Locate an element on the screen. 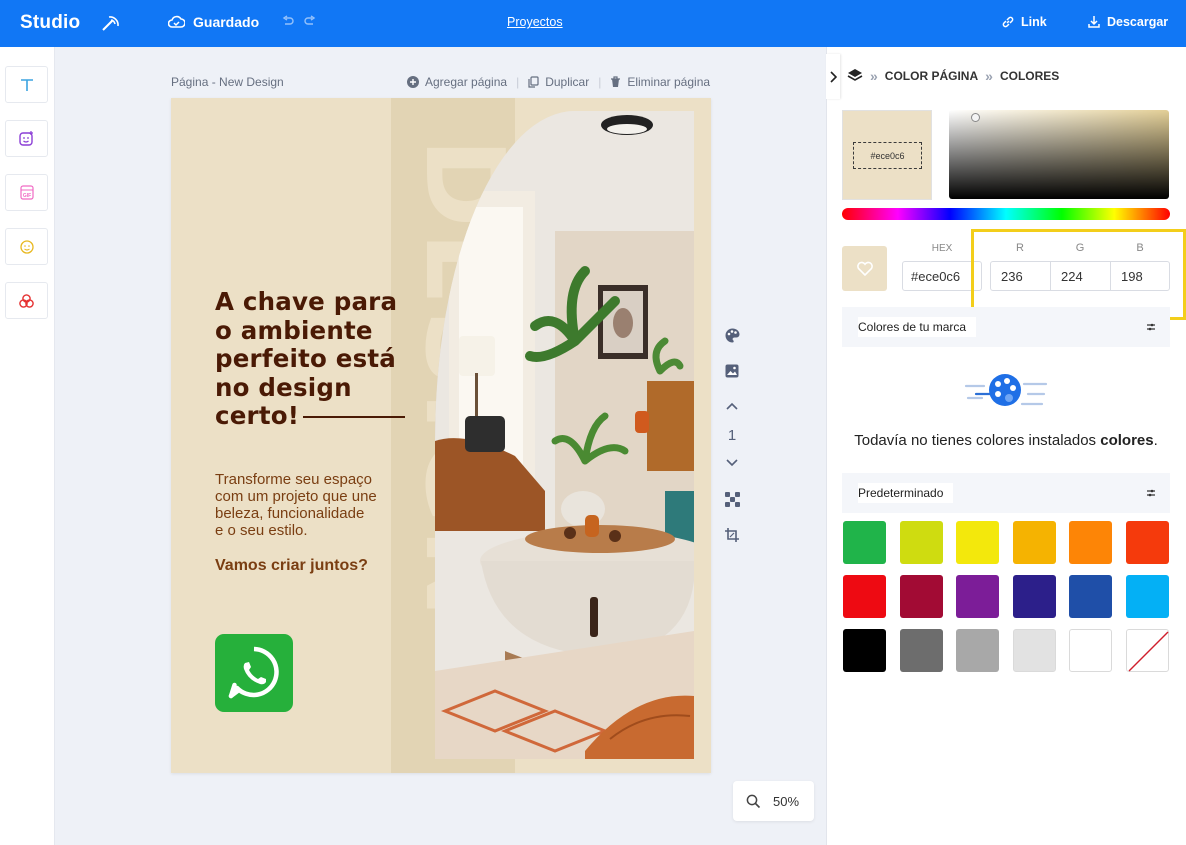  undo-icon is located at coordinates (288, 21).